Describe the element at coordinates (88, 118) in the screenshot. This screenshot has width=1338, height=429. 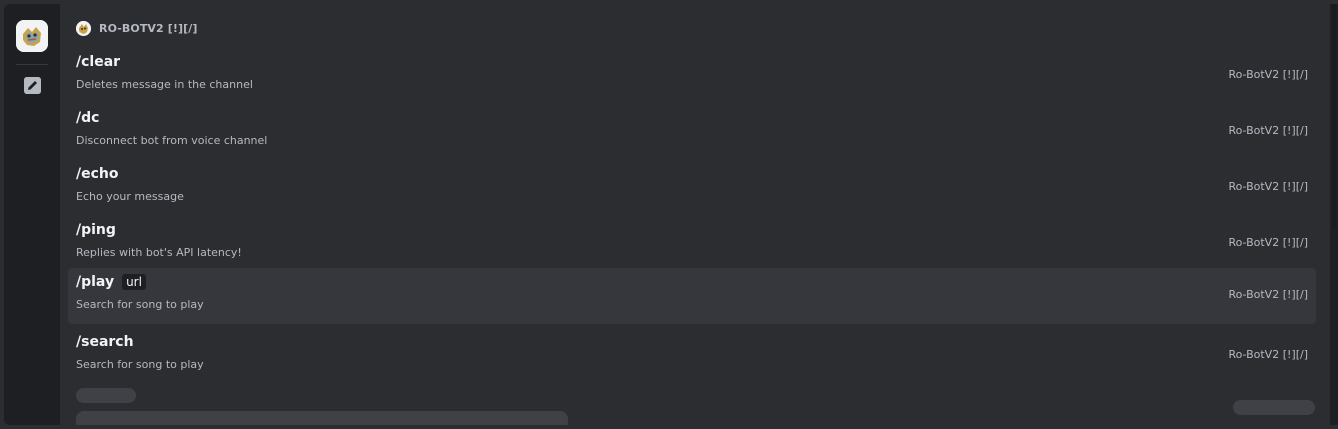
I see `command-name: /dc` at that location.